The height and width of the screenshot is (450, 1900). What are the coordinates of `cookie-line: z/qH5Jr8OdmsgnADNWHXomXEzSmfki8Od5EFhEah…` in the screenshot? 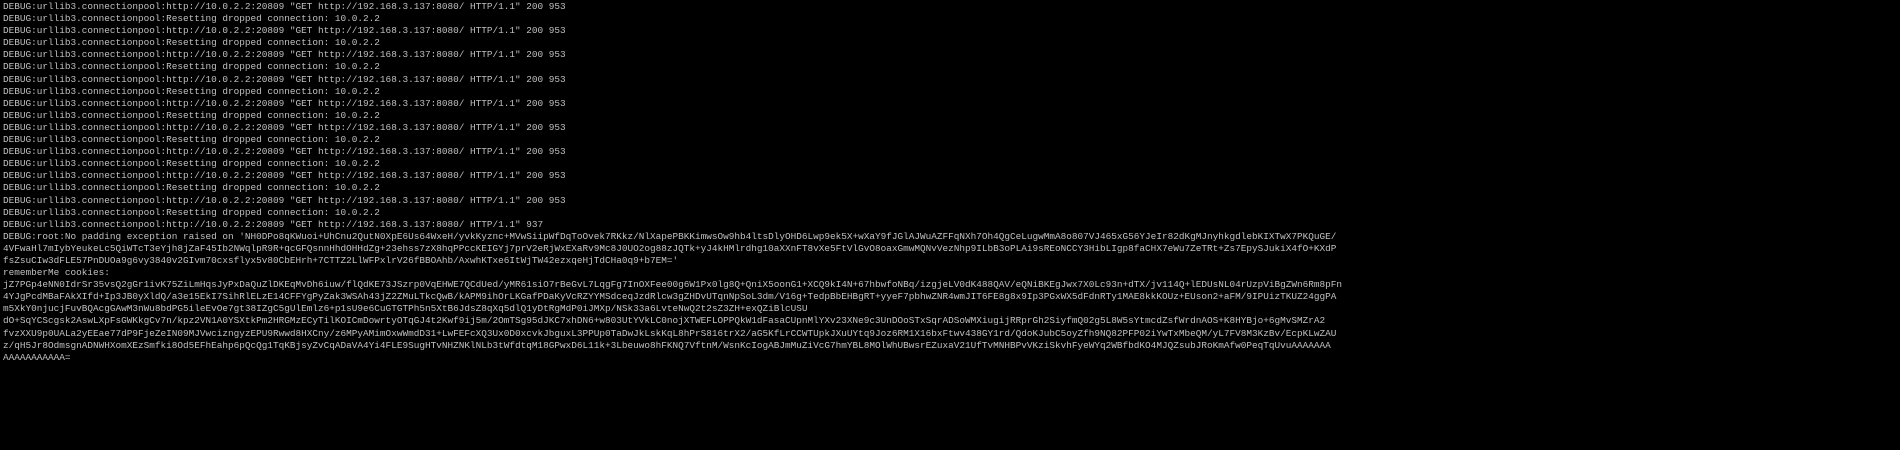 It's located at (667, 345).